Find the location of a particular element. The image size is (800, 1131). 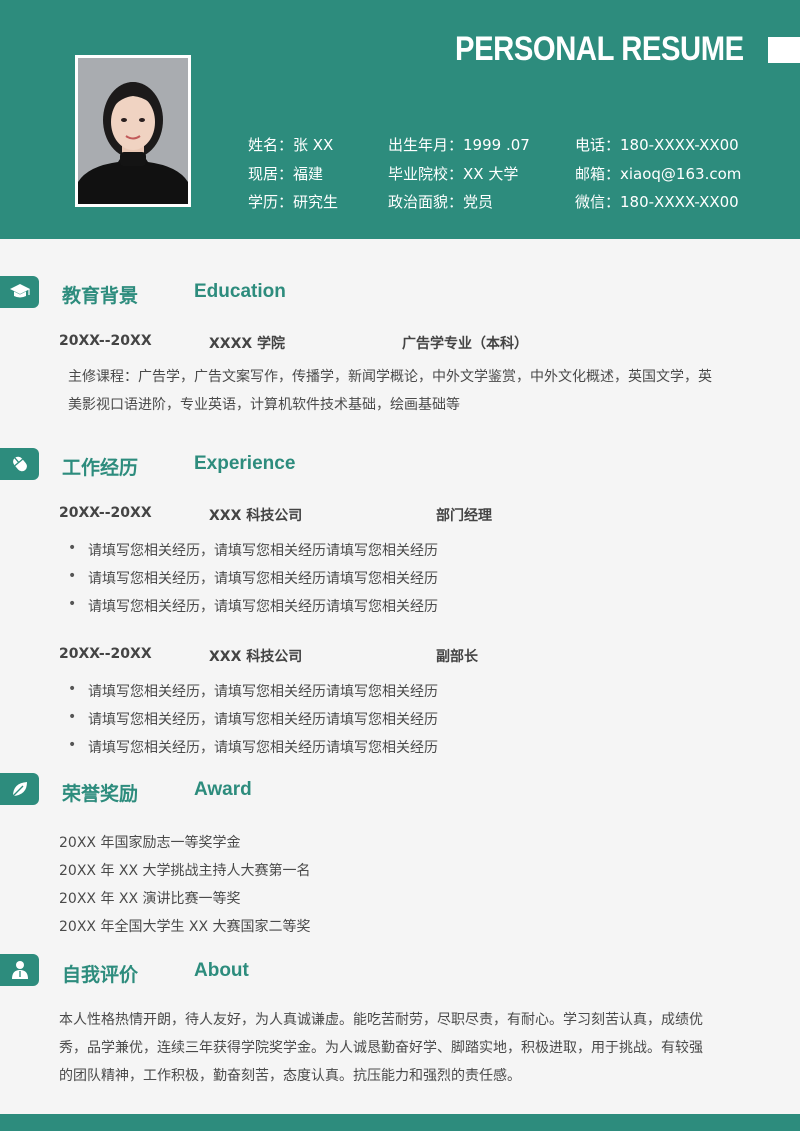

job1-period: 20XX--20XX is located at coordinates (105, 513).